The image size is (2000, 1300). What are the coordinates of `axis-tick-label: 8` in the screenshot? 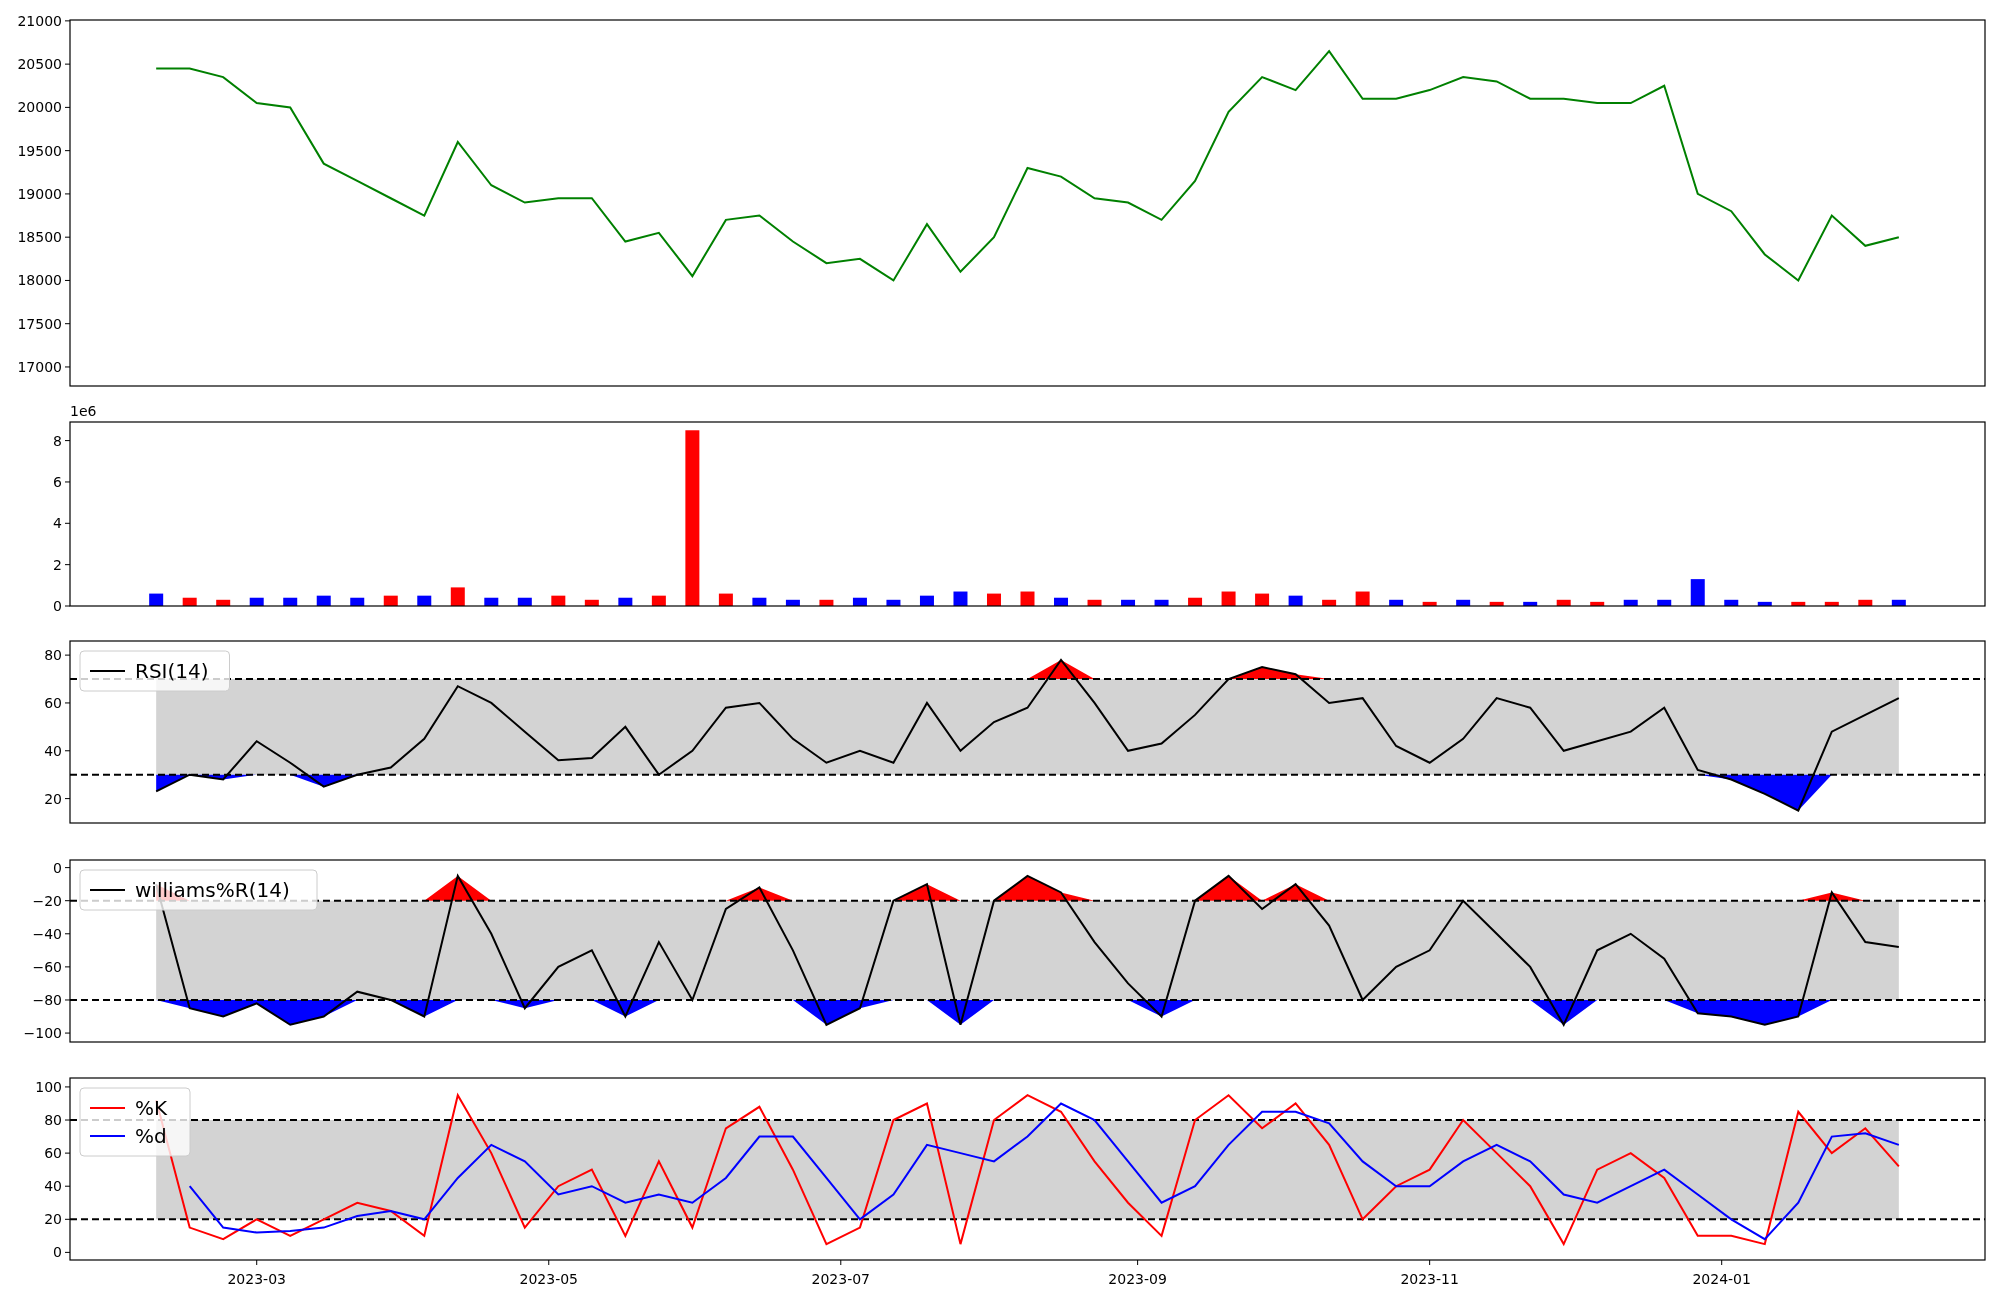 It's located at (57, 440).